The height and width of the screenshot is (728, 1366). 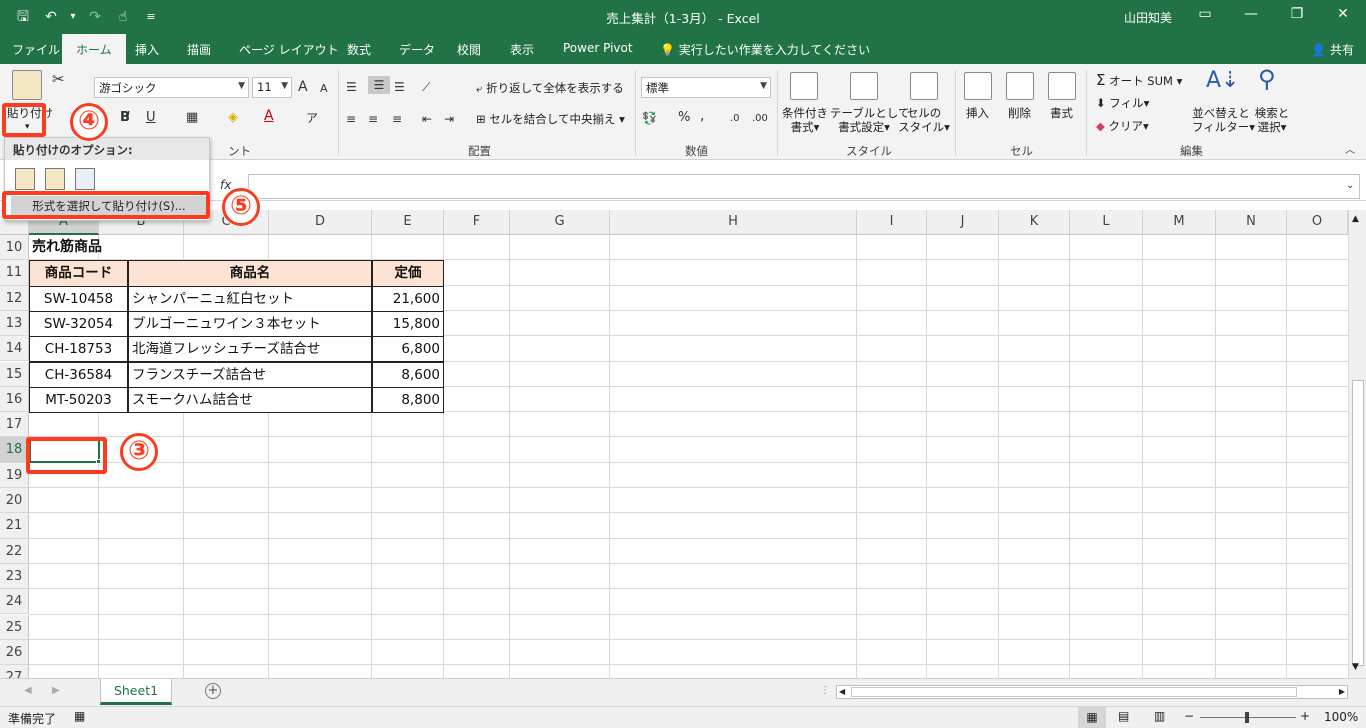 I want to click on restore-button: ❐, so click(x=1297, y=14).